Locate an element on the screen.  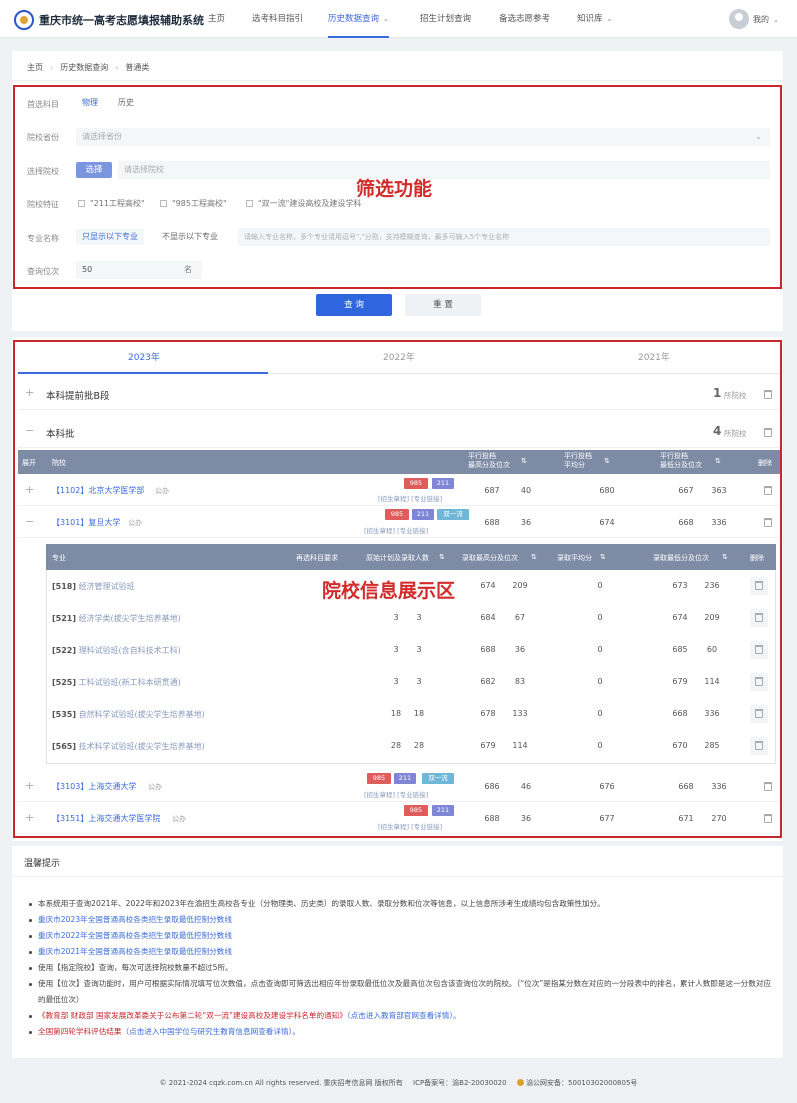
major-label: 专业名称 is located at coordinates (43, 238).